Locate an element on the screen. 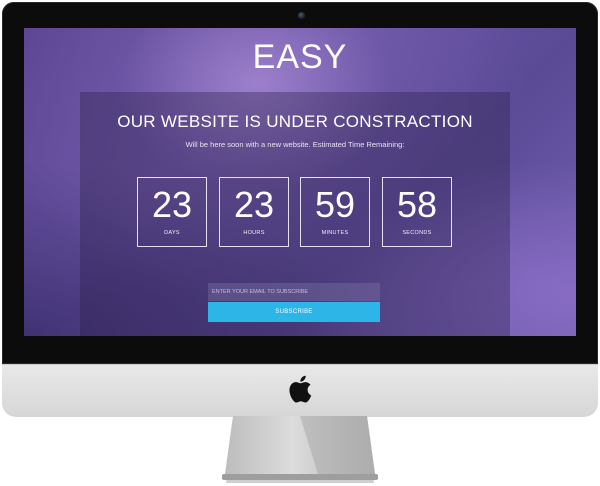 This screenshot has width=600, height=486. countdown-seconds: 58 SECONDS is located at coordinates (417, 212).